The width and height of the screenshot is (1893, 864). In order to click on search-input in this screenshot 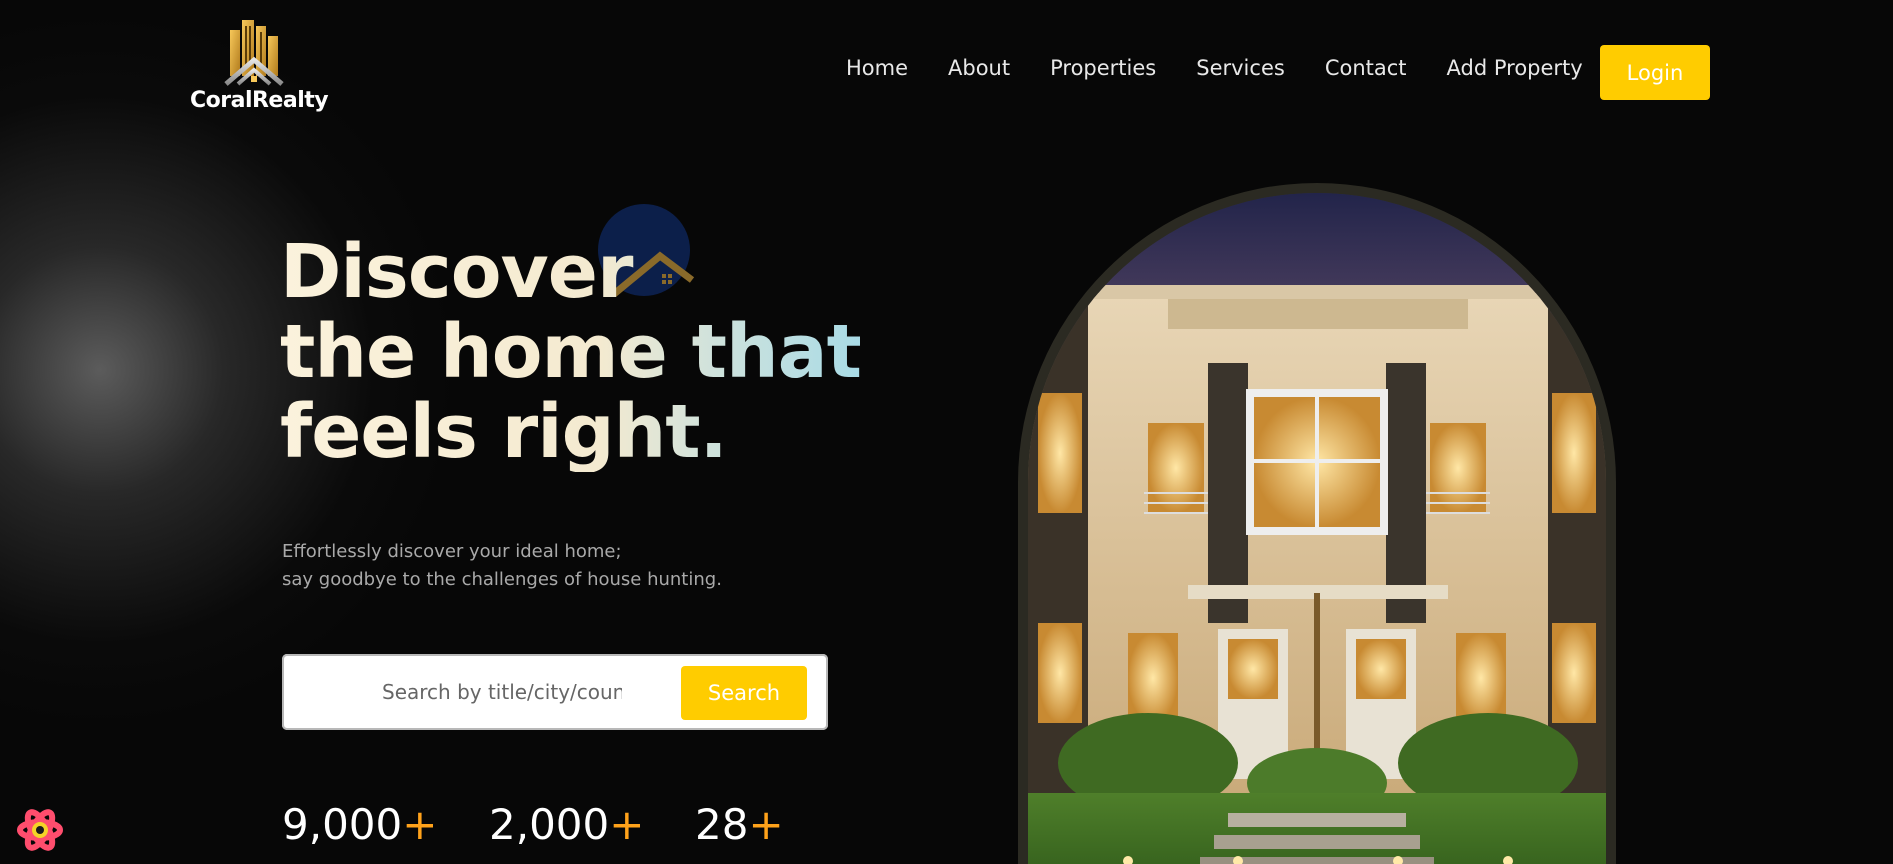, I will do `click(502, 692)`.